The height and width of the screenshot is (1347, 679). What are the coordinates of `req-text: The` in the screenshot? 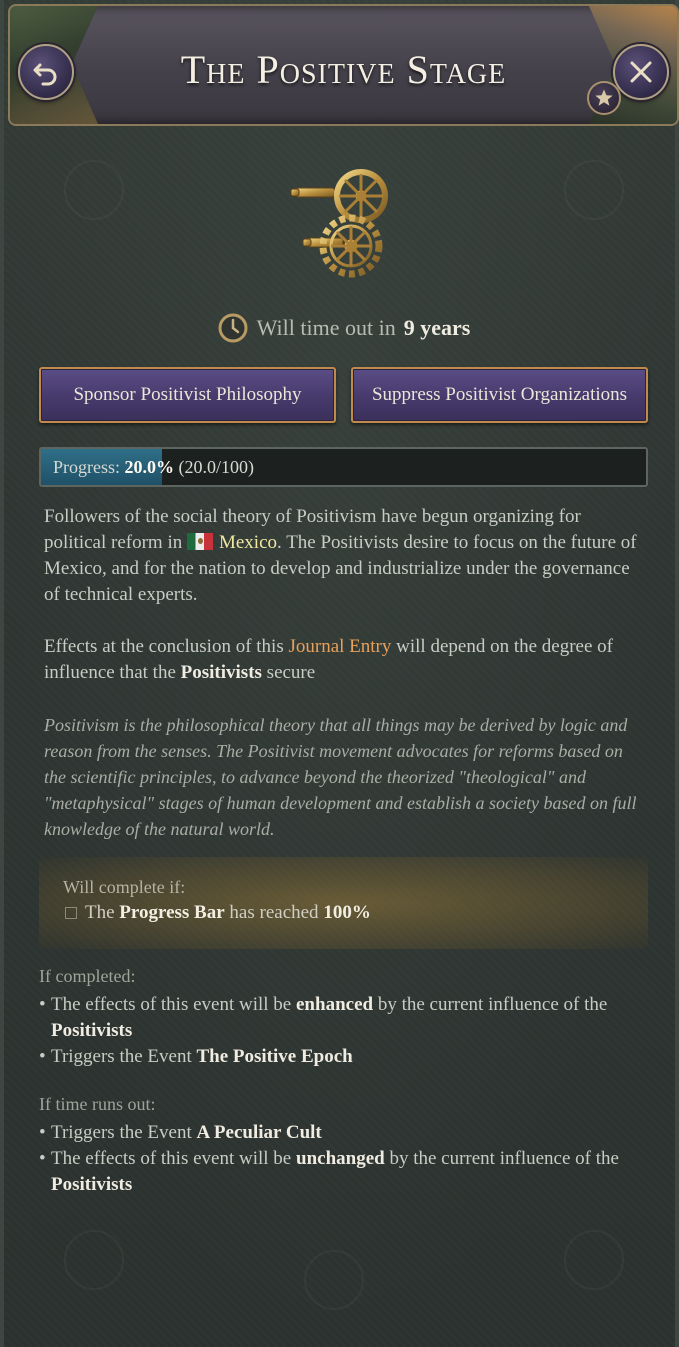 It's located at (100, 912).